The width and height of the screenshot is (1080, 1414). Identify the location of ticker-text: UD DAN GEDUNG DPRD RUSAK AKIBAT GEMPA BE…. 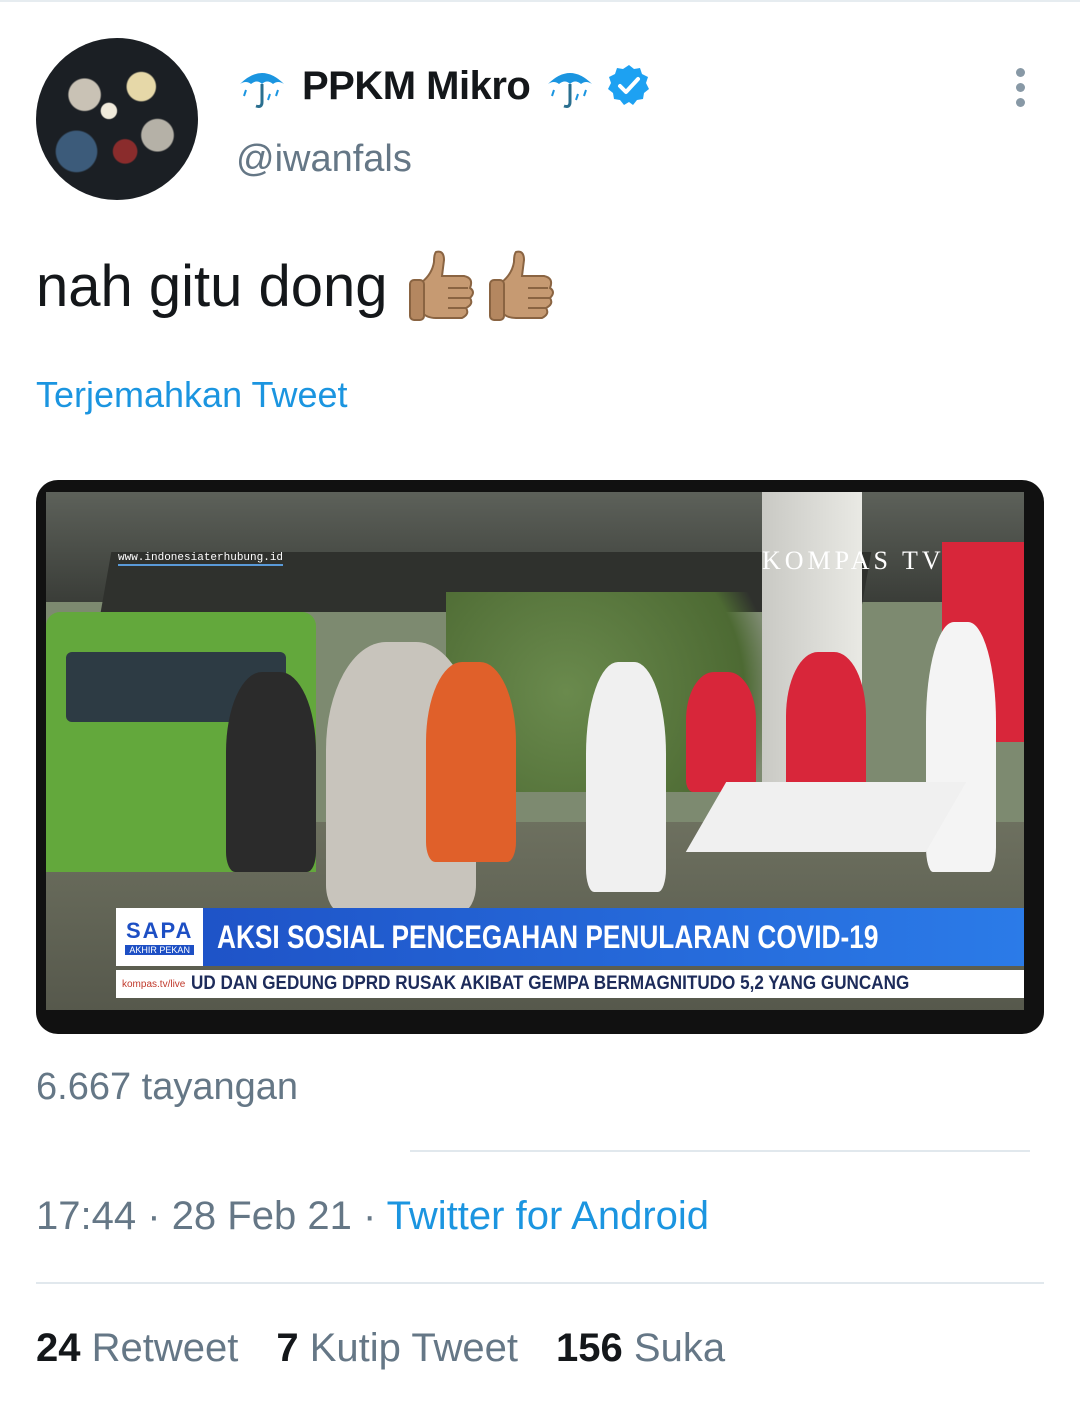
(550, 983).